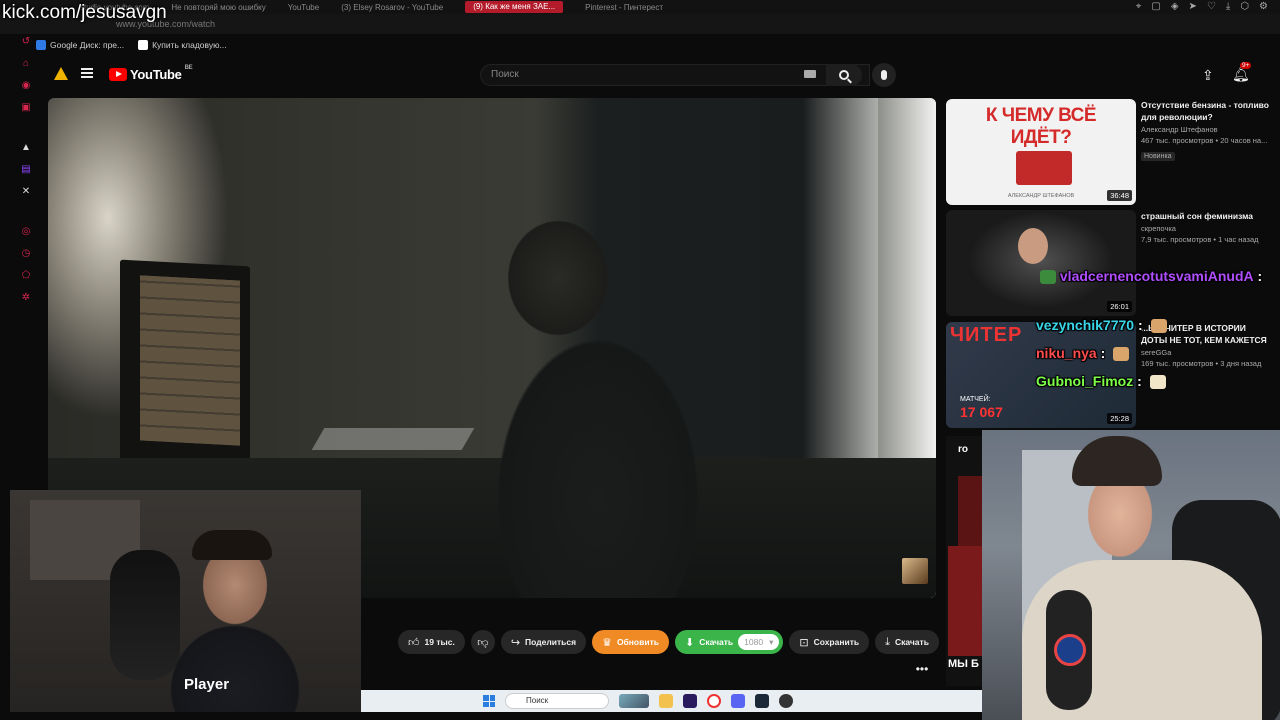 The width and height of the screenshot is (1280, 720). What do you see at coordinates (207, 684) in the screenshot?
I see `shirt-print: Player` at bounding box center [207, 684].